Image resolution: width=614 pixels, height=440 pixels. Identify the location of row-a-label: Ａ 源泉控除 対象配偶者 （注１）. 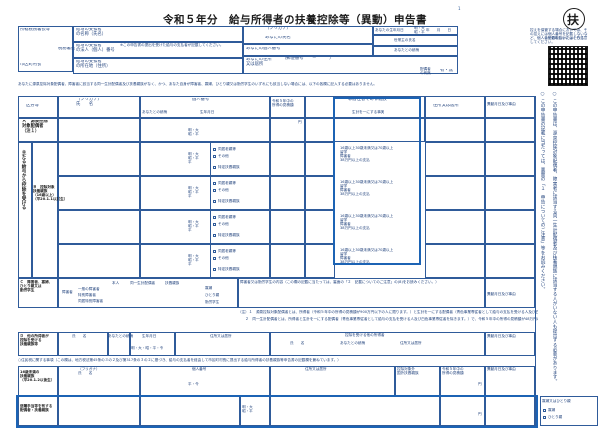
(35, 127).